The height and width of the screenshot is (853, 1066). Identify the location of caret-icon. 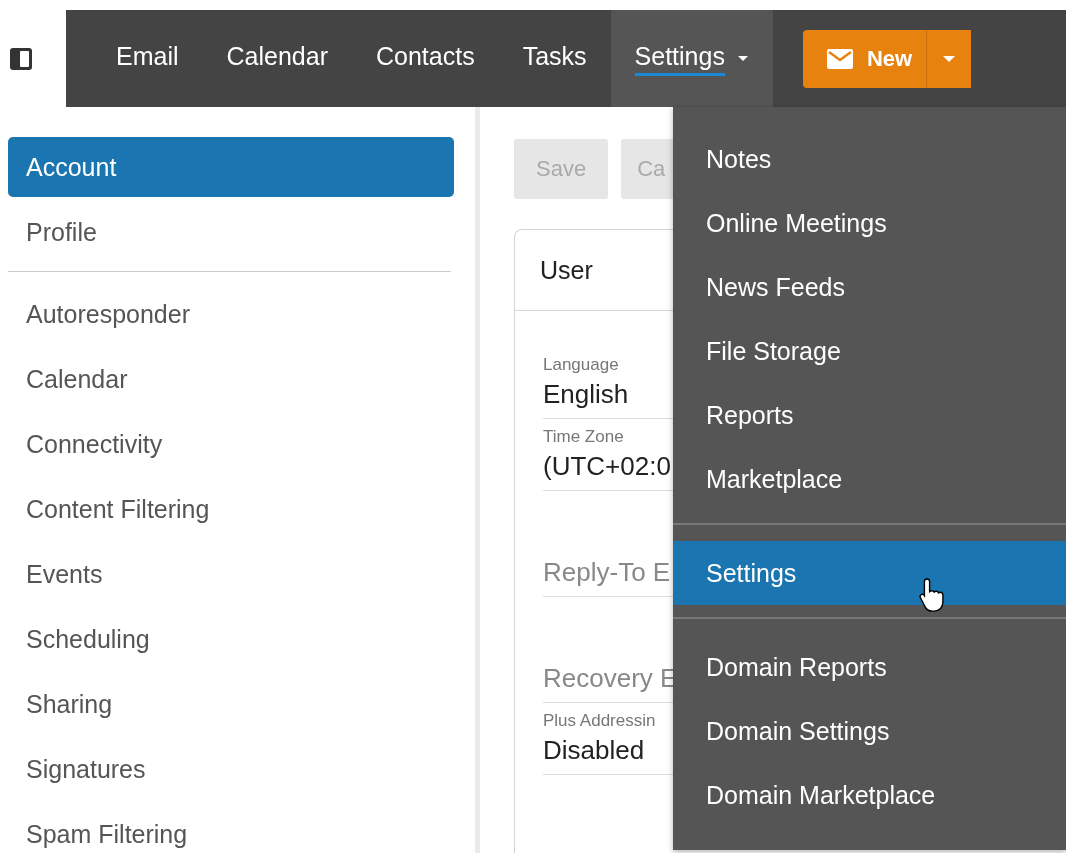
(949, 58).